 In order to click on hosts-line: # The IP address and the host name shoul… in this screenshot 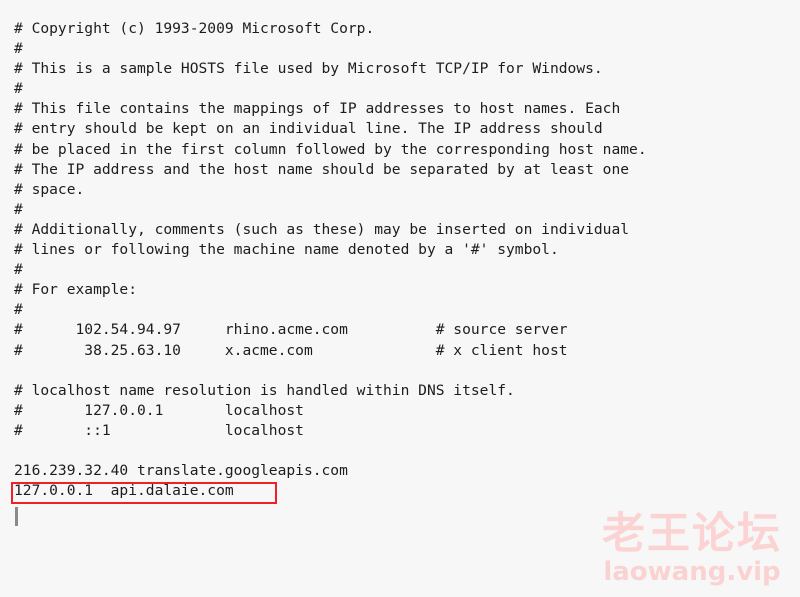, I will do `click(322, 169)`.